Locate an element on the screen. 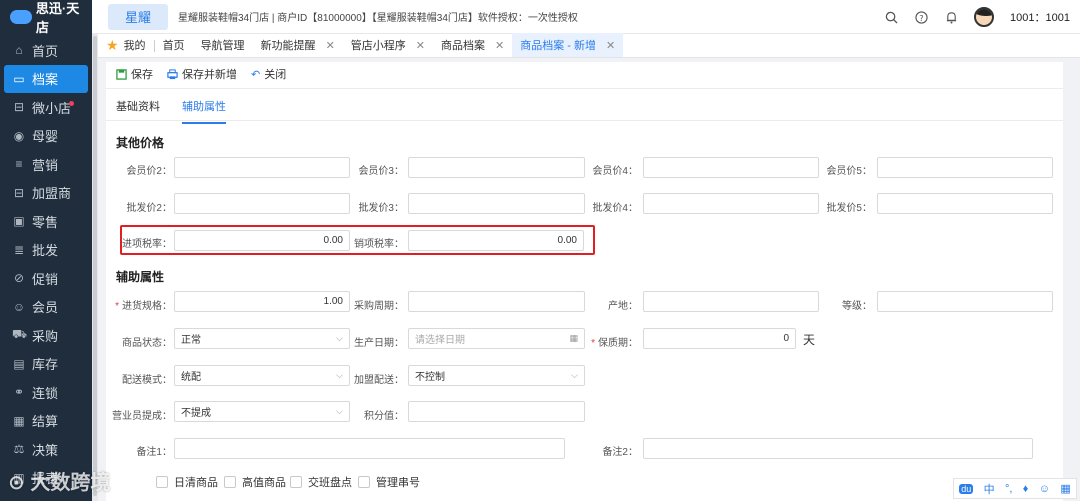 This screenshot has width=1080, height=501. production-date-label: 生产日期： is located at coordinates (379, 343).